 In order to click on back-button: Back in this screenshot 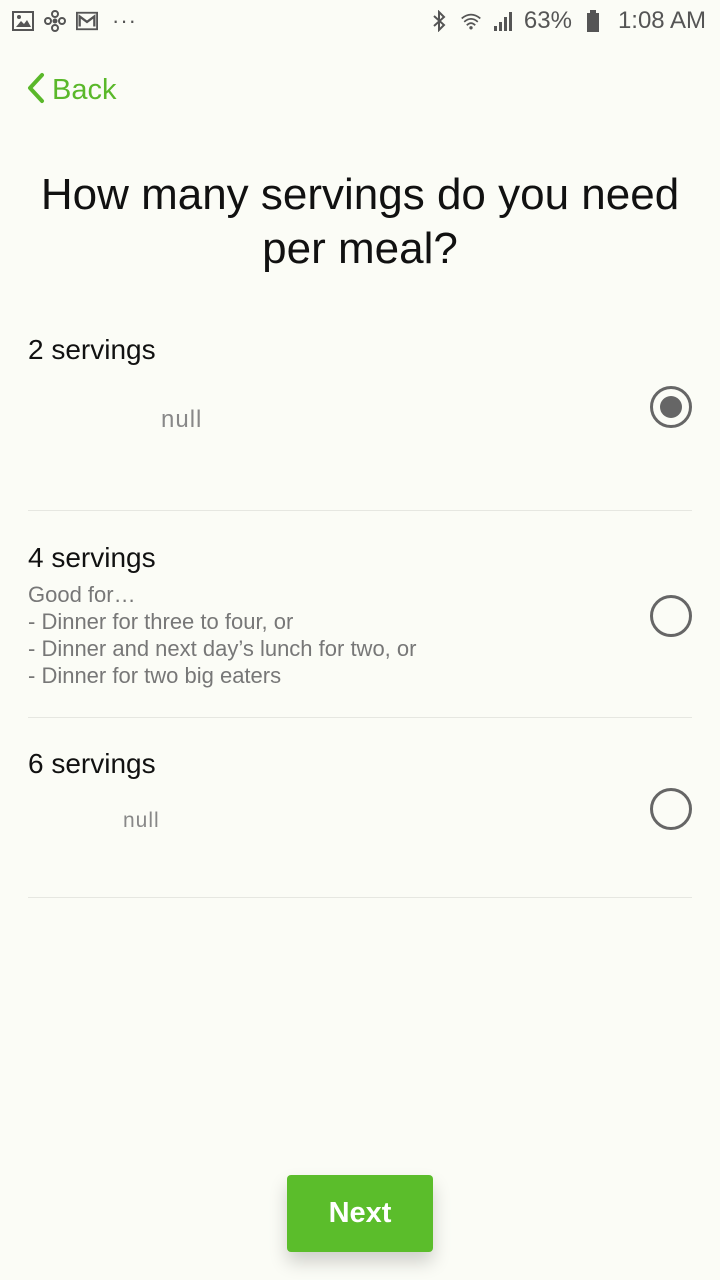, I will do `click(71, 90)`.